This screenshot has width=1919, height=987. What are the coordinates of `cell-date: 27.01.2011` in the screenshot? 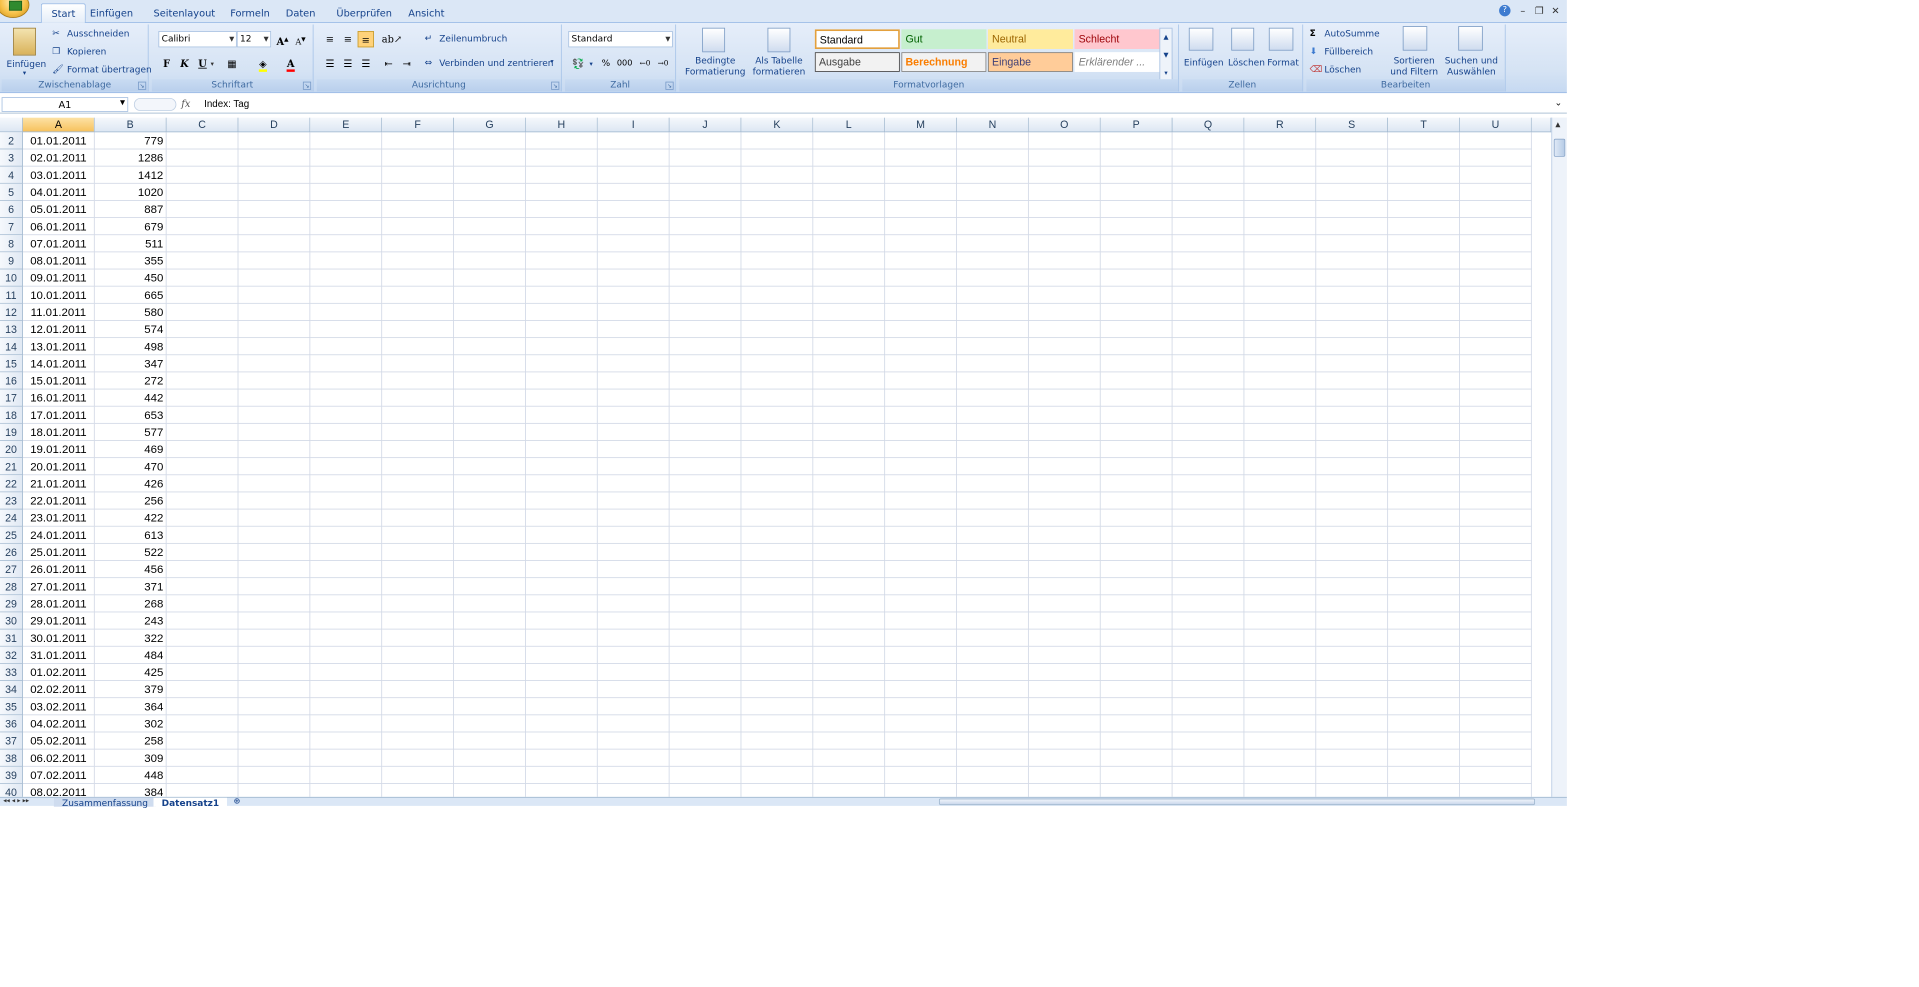 It's located at (58, 587).